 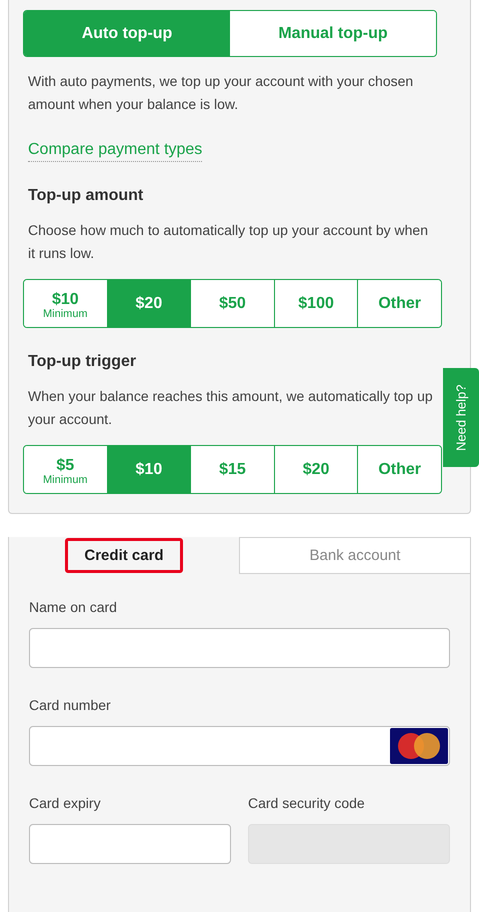 What do you see at coordinates (73, 607) in the screenshot?
I see `field-label: Name on card` at bounding box center [73, 607].